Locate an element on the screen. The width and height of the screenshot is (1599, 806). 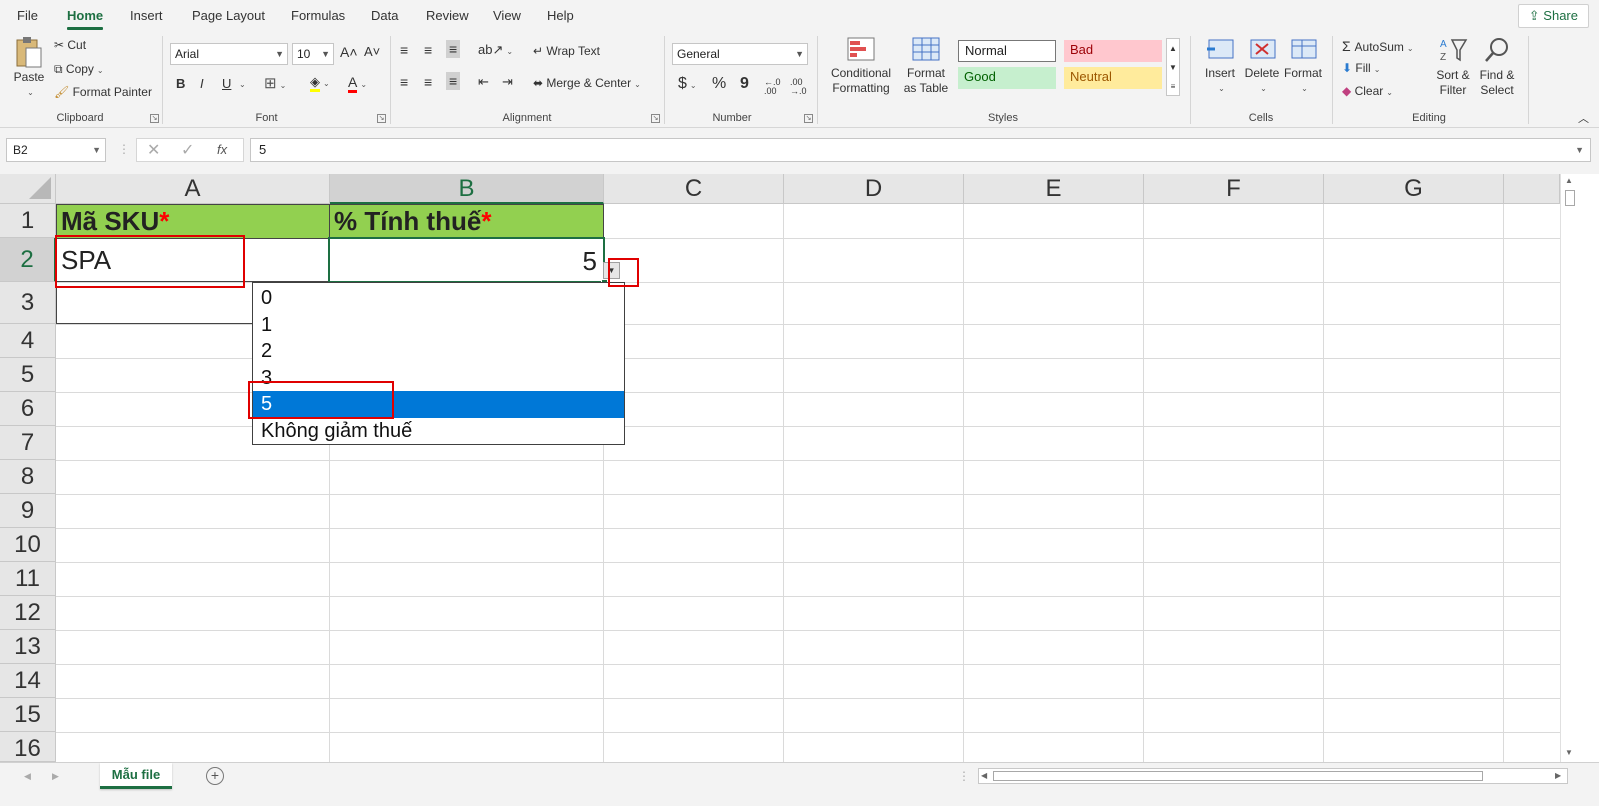
align-left-button: ≡ is located at coordinates (404, 82).